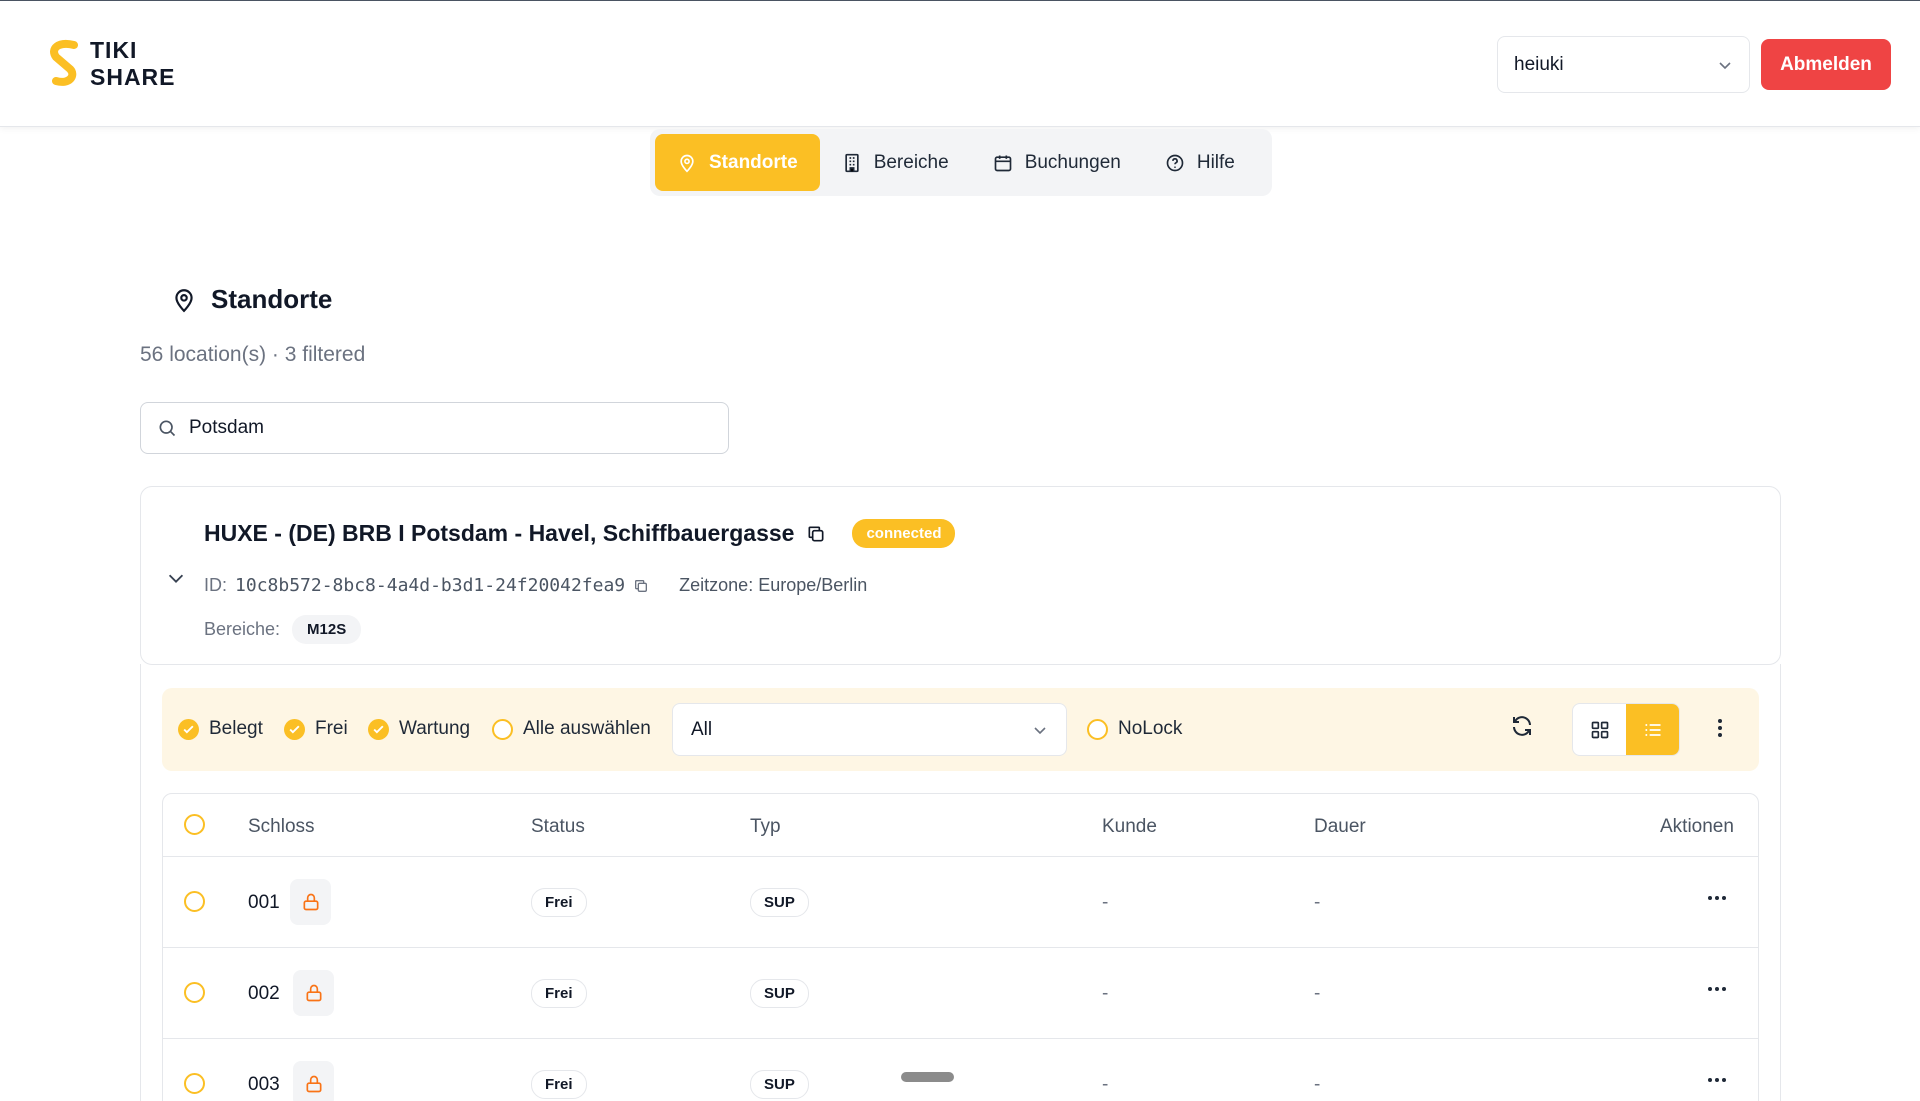 This screenshot has width=1920, height=1101. Describe the element at coordinates (1720, 728) in the screenshot. I see `more-vertical-icon` at that location.